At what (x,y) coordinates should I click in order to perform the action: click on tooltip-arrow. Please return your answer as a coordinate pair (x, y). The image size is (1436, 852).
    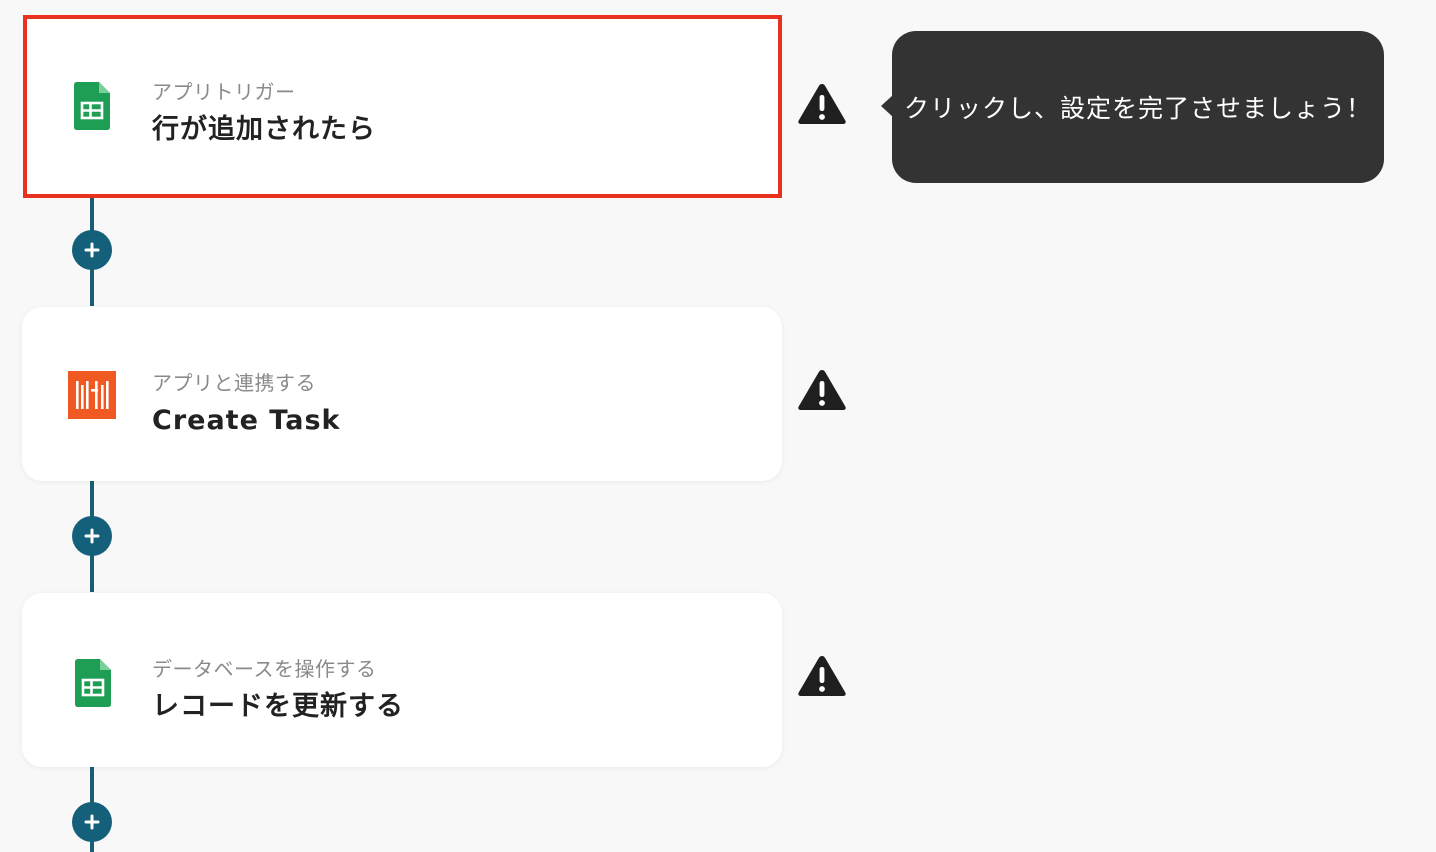
    Looking at the image, I should click on (887, 106).